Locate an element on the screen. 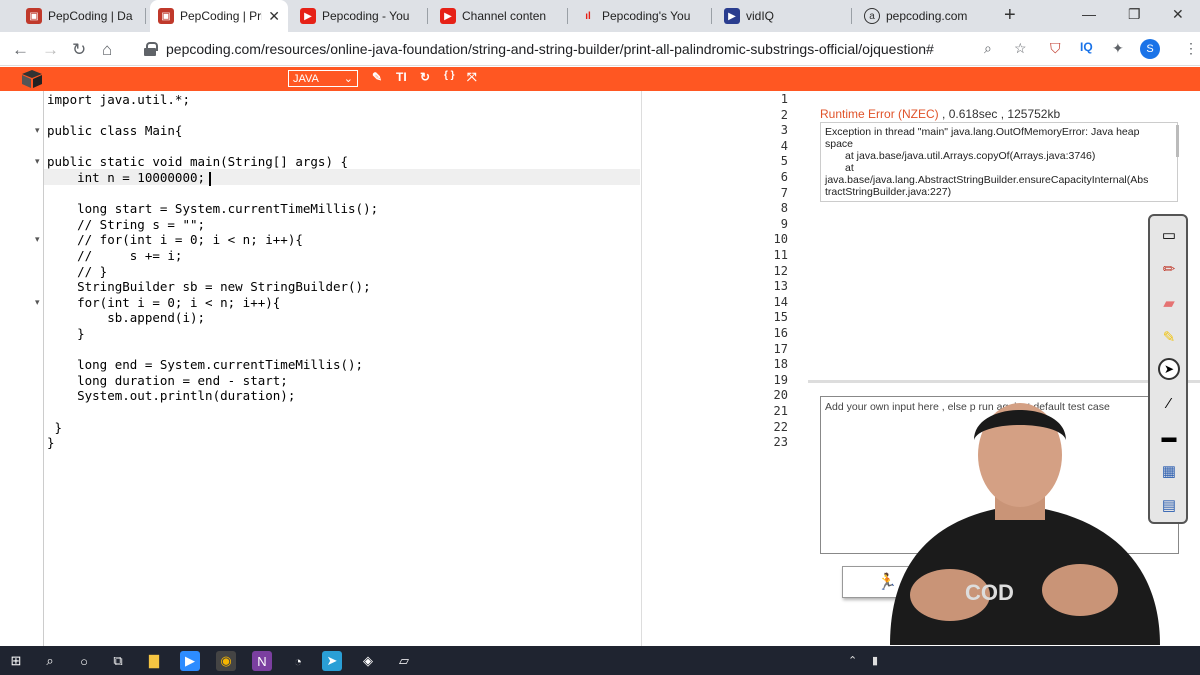 The image size is (1200, 675). annotation-toolbar: ▭ ✏ ▰ ✎ ➤ ⁄ ▬ ▦ ▤ is located at coordinates (1168, 369).